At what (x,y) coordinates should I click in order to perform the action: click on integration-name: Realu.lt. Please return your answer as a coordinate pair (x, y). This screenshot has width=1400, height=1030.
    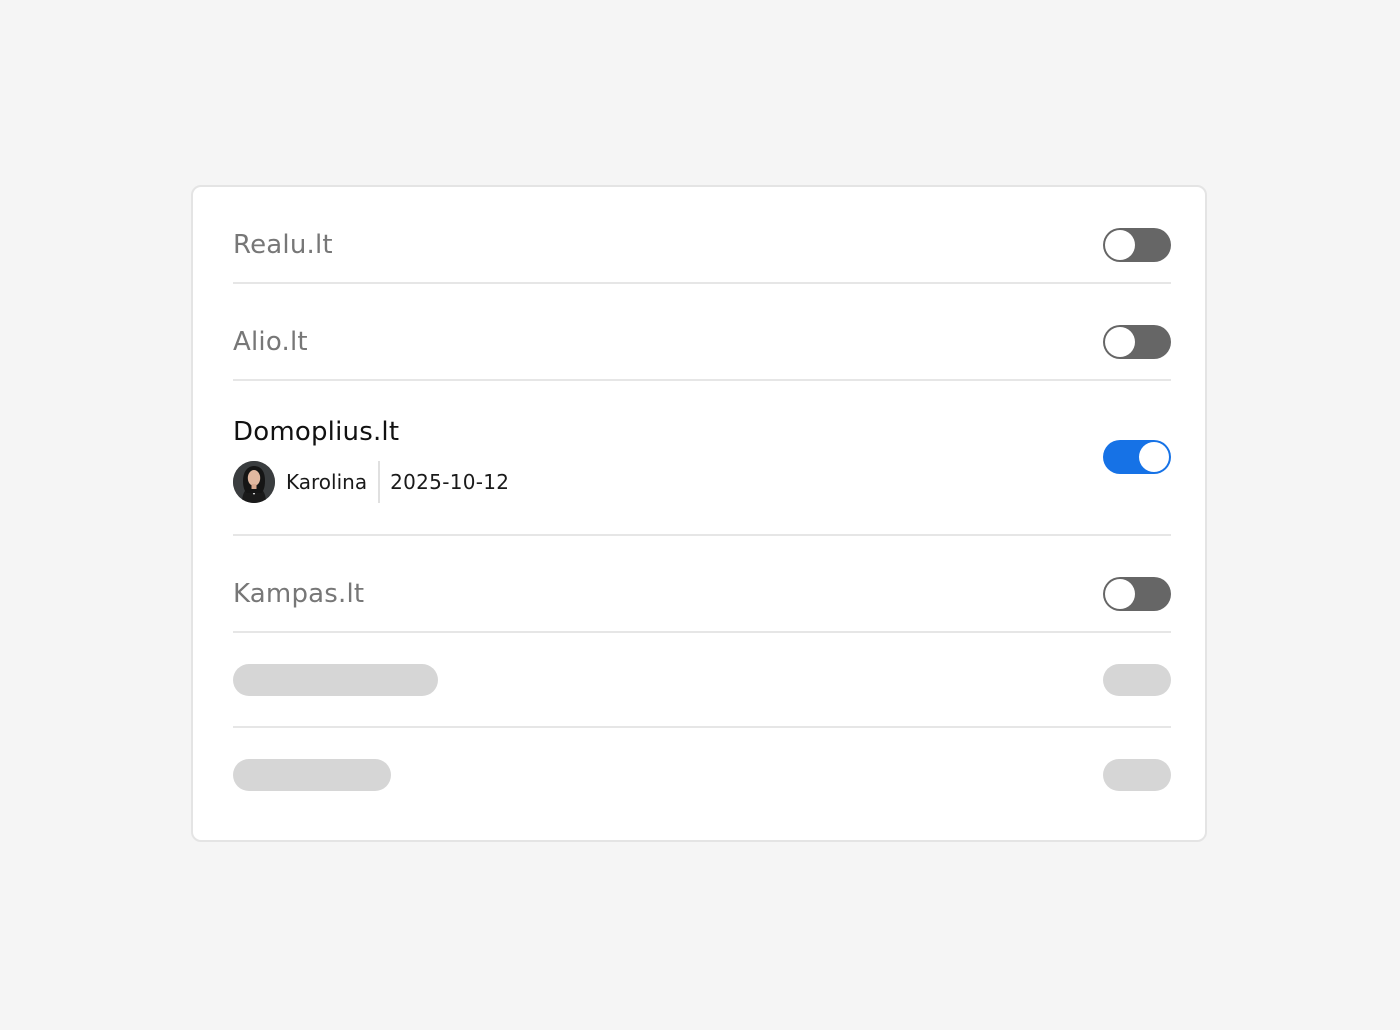
    Looking at the image, I should click on (283, 245).